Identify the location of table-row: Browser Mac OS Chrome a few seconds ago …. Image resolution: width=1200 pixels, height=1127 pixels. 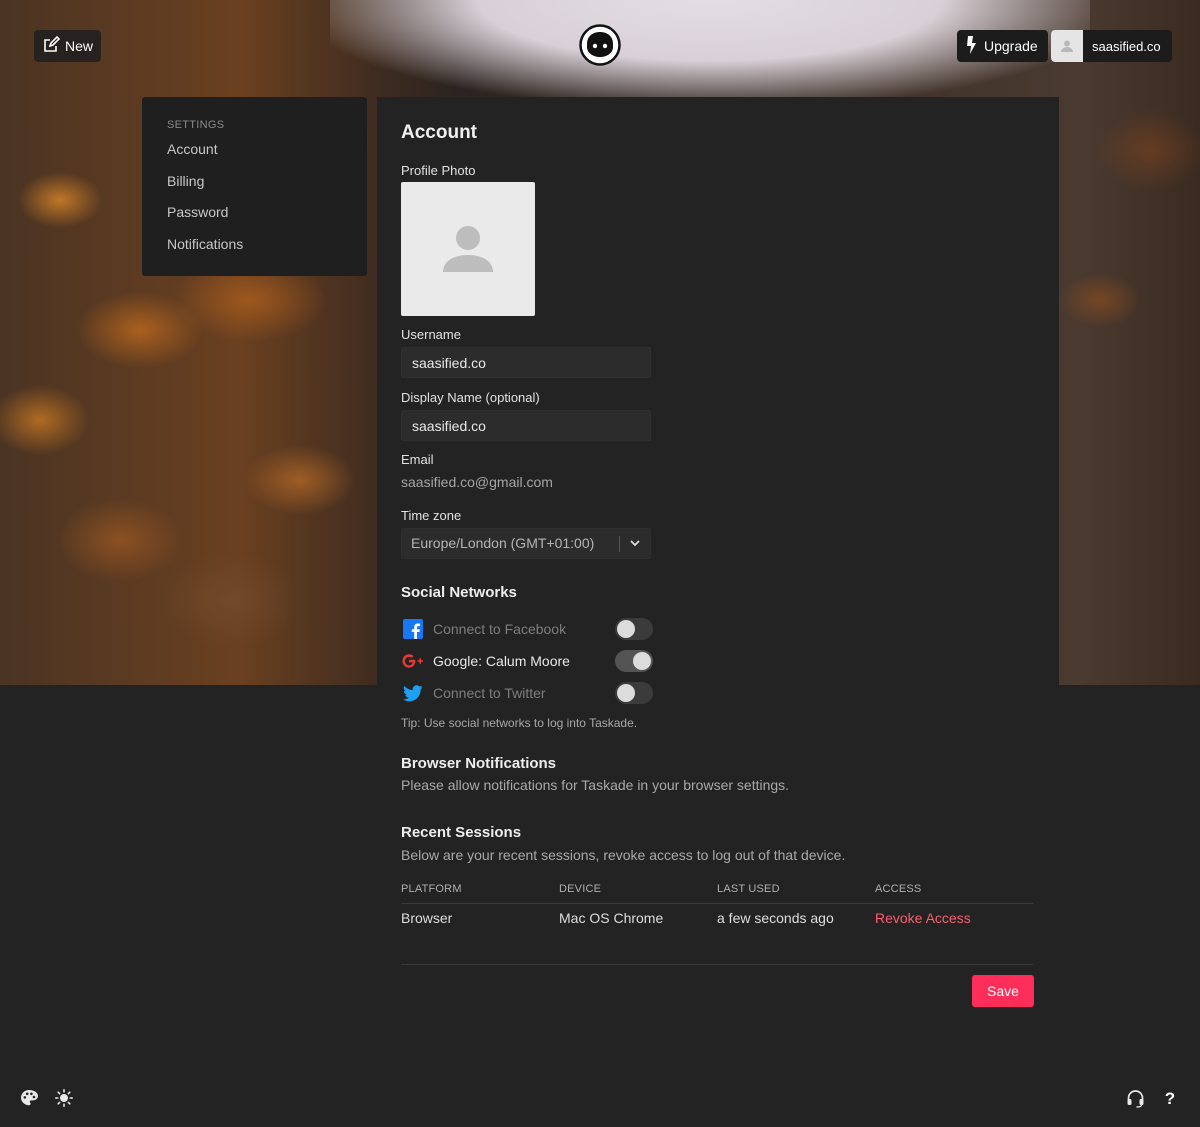
(717, 918).